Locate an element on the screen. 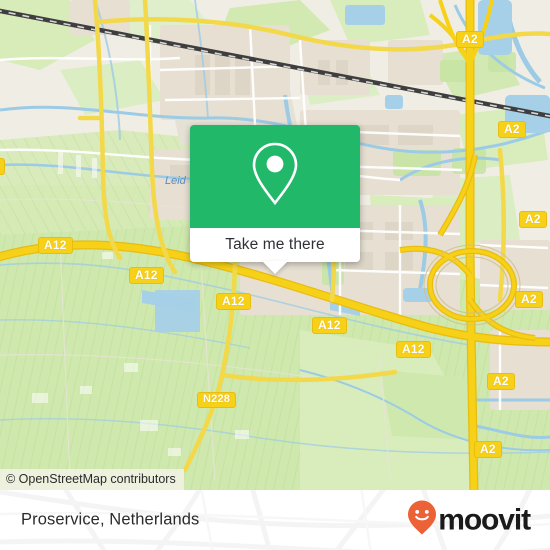 Image resolution: width=550 pixels, height=550 pixels. osm-attribution: © OpenStreetMap contributors is located at coordinates (92, 479).